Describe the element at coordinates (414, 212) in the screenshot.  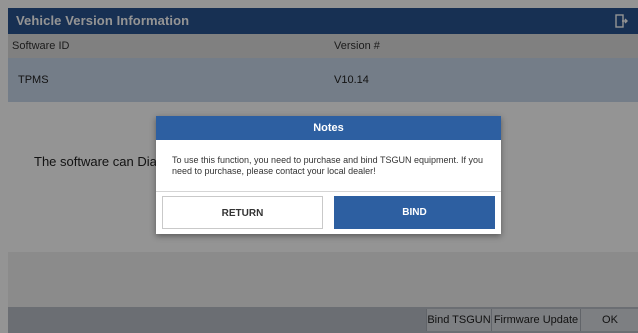
I see `bind-button: BIND` at that location.